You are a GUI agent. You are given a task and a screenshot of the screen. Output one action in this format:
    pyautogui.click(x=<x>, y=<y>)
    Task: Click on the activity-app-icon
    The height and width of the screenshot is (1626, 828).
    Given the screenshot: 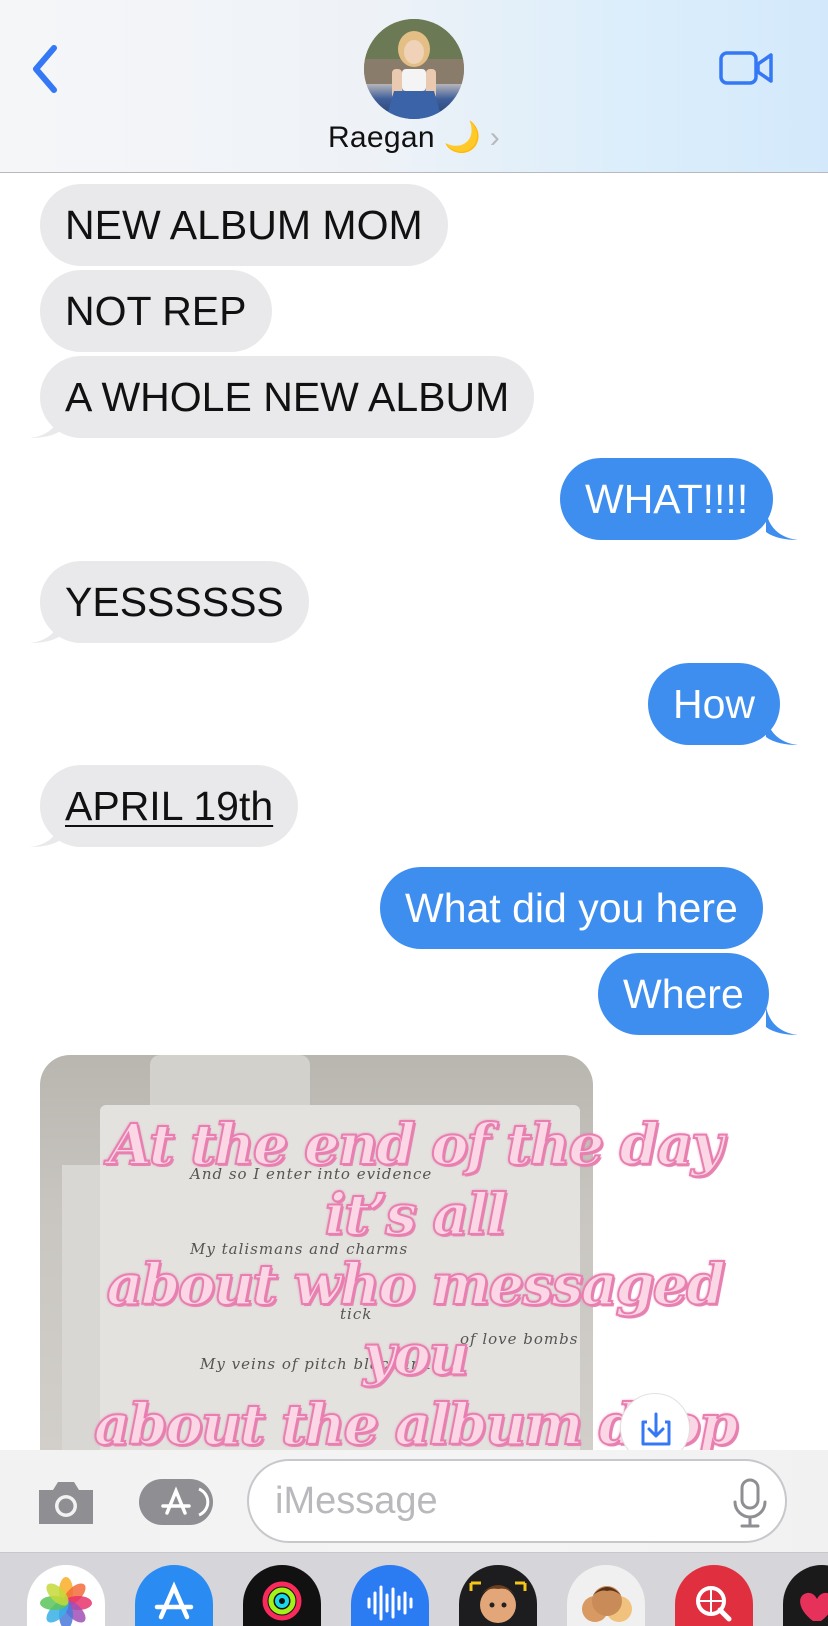 What is the action you would take?
    pyautogui.click(x=282, y=1595)
    